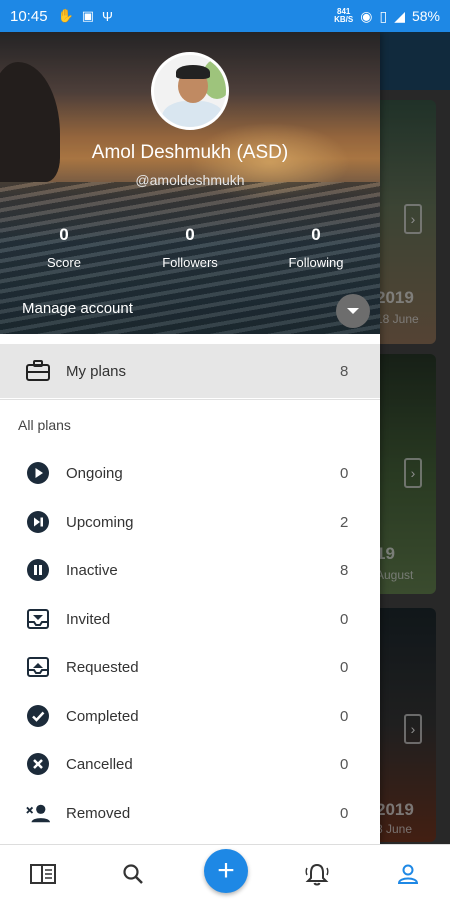  Describe the element at coordinates (77, 308) in the screenshot. I see `manage-account-label: Manage account` at that location.